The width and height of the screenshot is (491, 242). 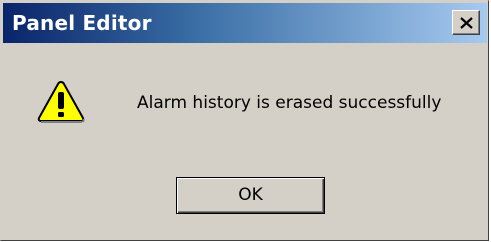 I want to click on warning-icon, so click(x=61, y=101).